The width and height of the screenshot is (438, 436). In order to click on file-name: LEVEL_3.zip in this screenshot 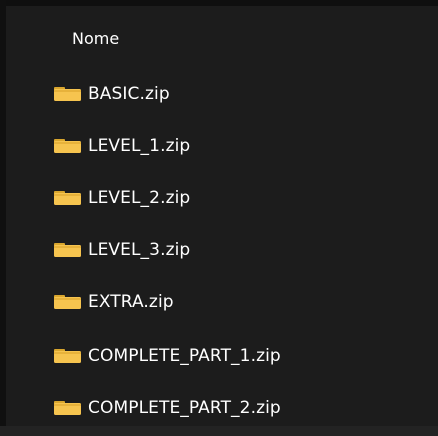, I will do `click(139, 250)`.